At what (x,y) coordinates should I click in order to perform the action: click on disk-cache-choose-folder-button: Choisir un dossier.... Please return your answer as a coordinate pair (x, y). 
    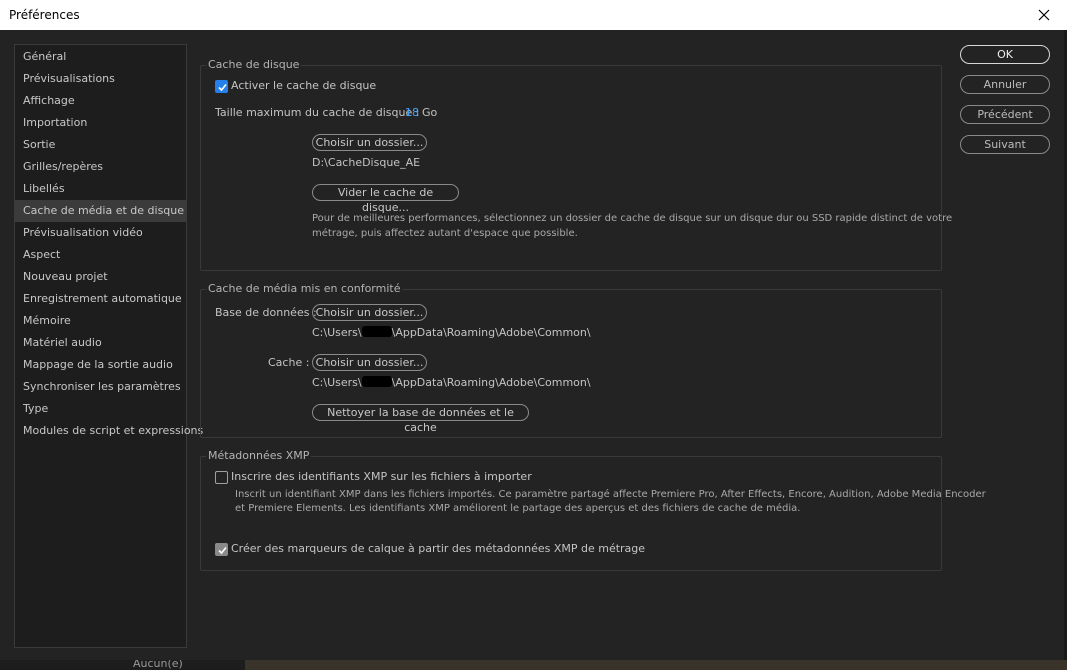
    Looking at the image, I should click on (369, 142).